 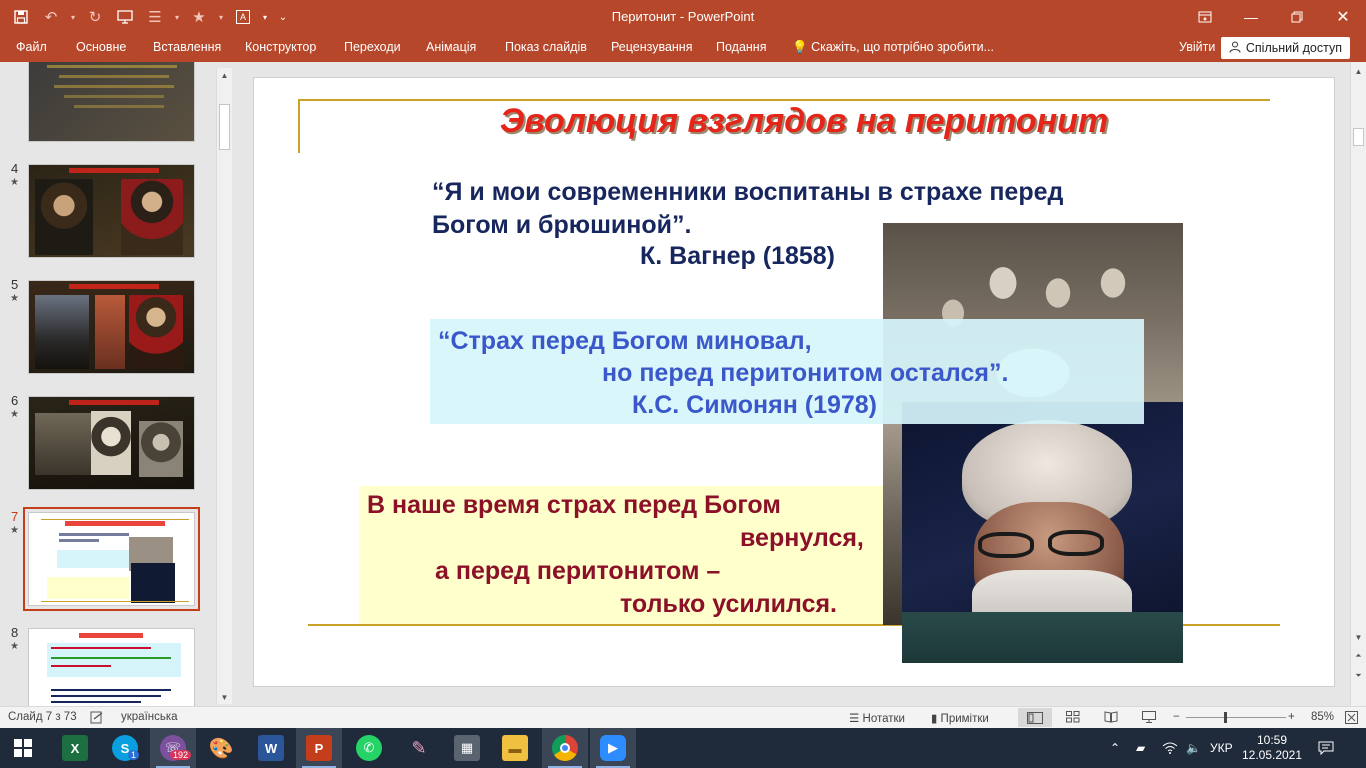 I want to click on fit-to-window-icon, so click(x=1351, y=719).